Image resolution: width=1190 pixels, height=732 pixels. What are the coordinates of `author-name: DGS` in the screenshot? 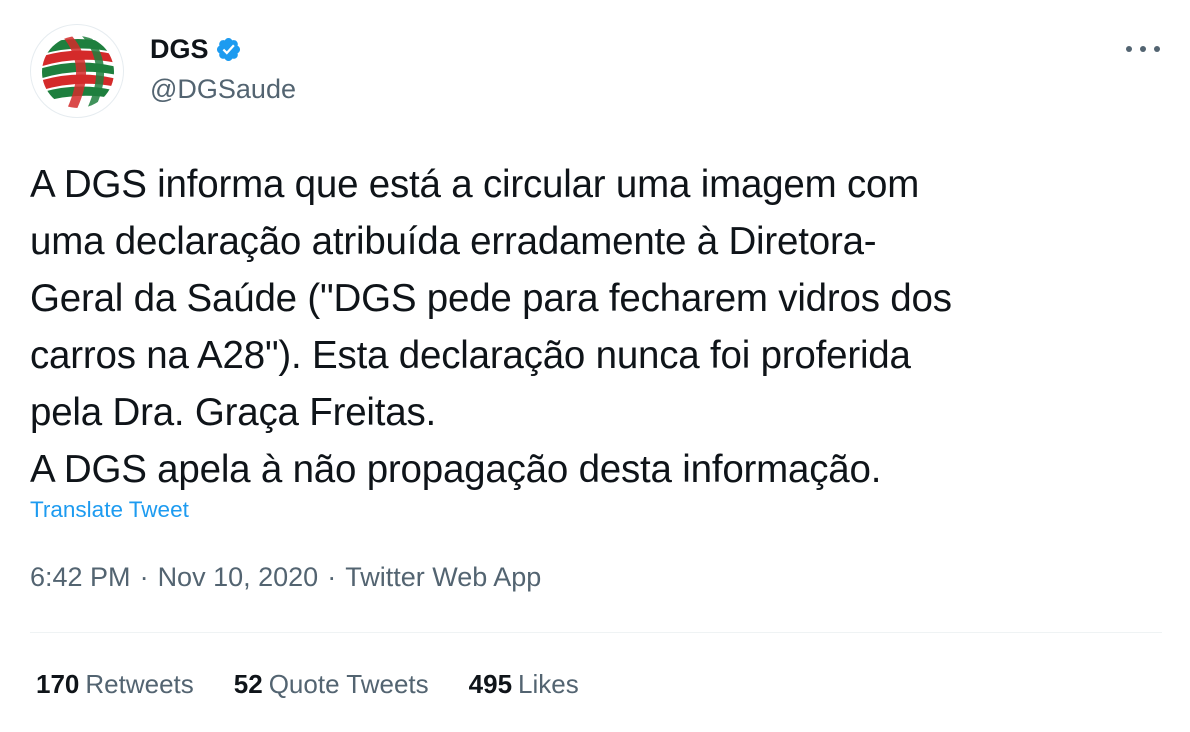 It's located at (179, 49).